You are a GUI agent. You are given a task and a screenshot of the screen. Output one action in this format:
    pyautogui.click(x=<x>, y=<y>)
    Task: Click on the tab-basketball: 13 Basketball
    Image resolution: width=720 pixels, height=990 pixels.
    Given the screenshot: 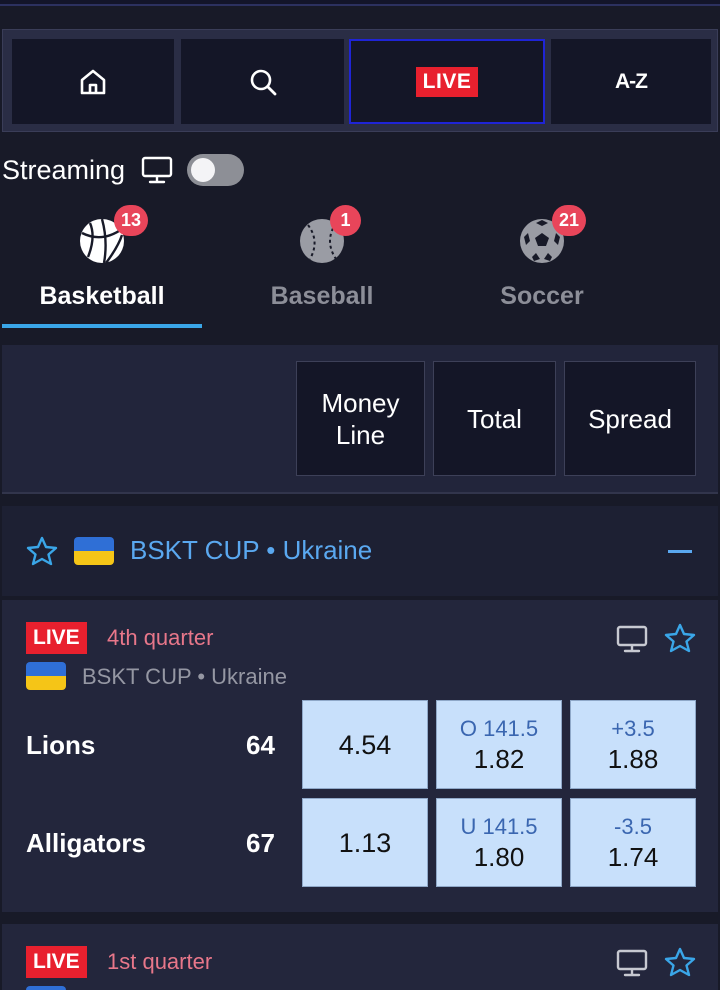 What is the action you would take?
    pyautogui.click(x=102, y=266)
    